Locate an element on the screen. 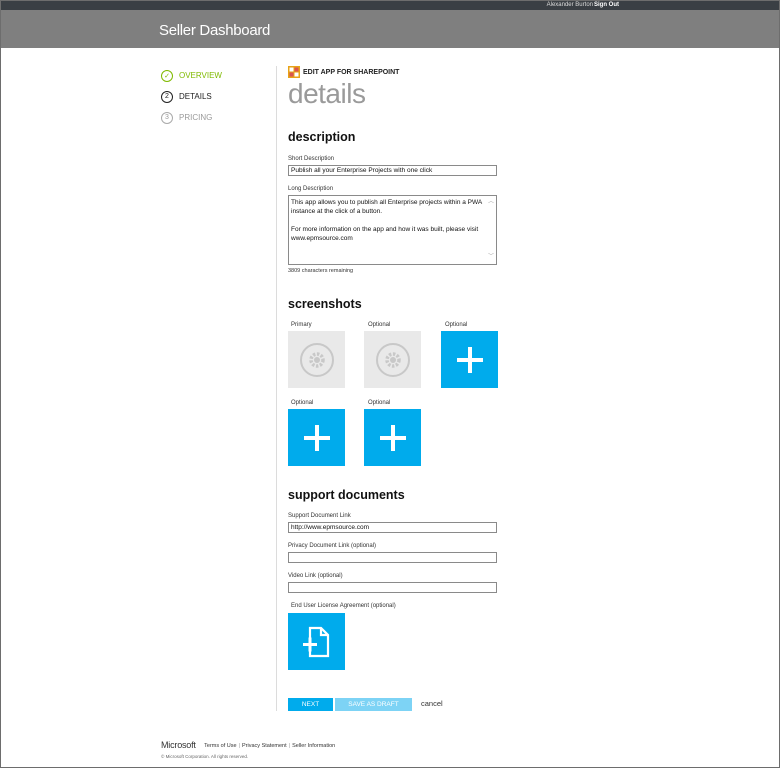  page-title: details is located at coordinates (327, 93).